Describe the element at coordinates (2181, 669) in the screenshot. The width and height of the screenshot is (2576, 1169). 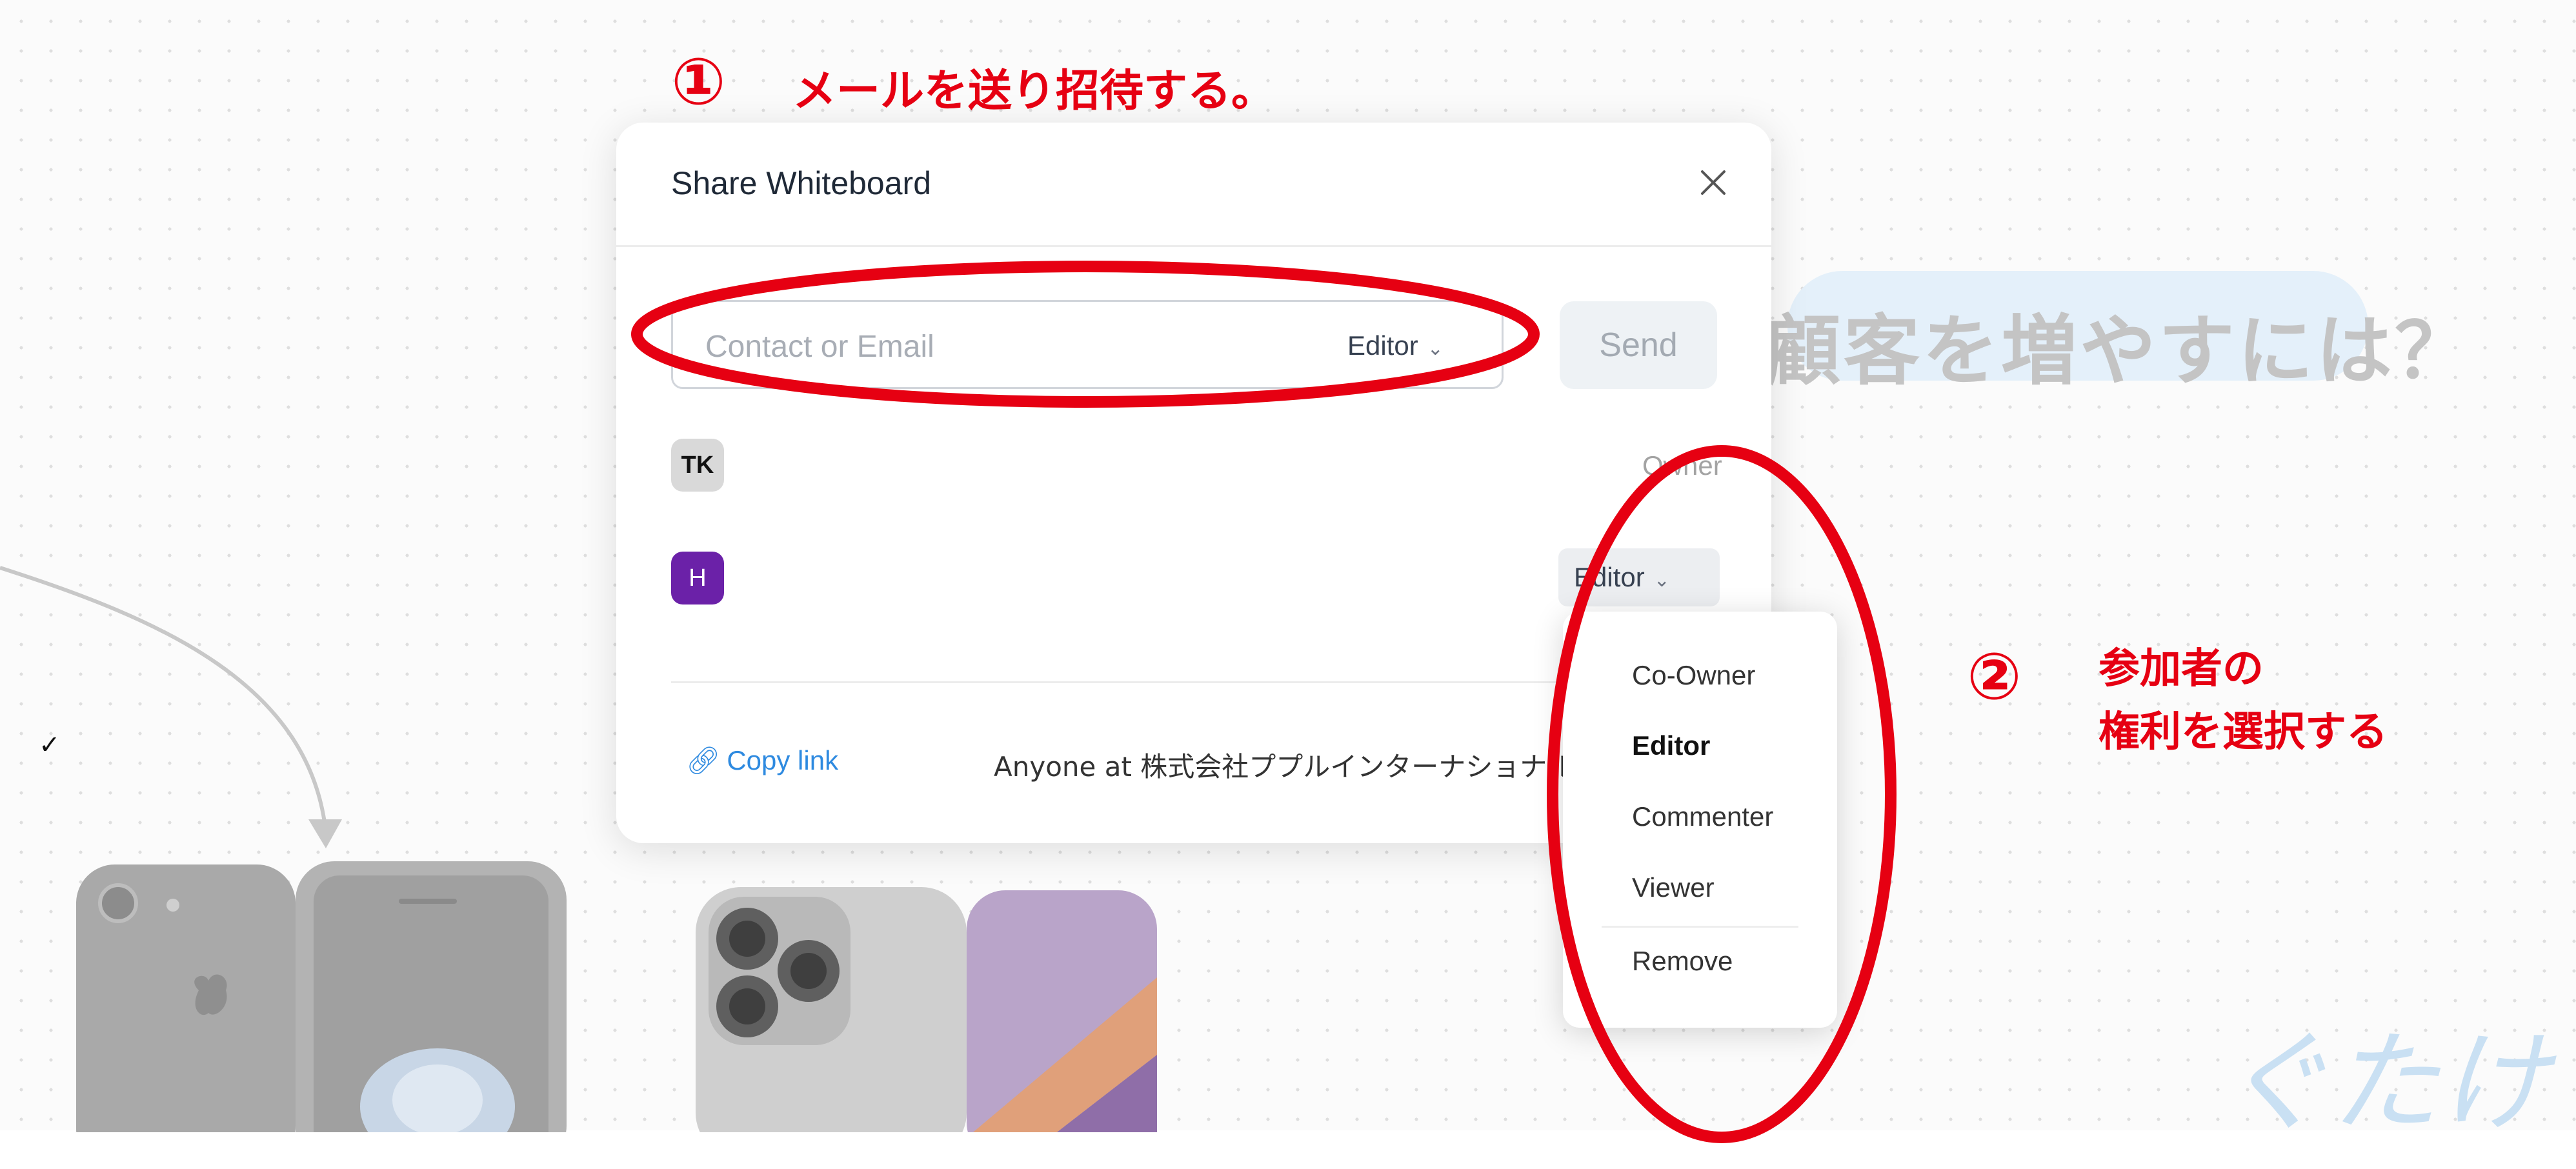
I see `annotation-step2-line1: 参加者の` at that location.